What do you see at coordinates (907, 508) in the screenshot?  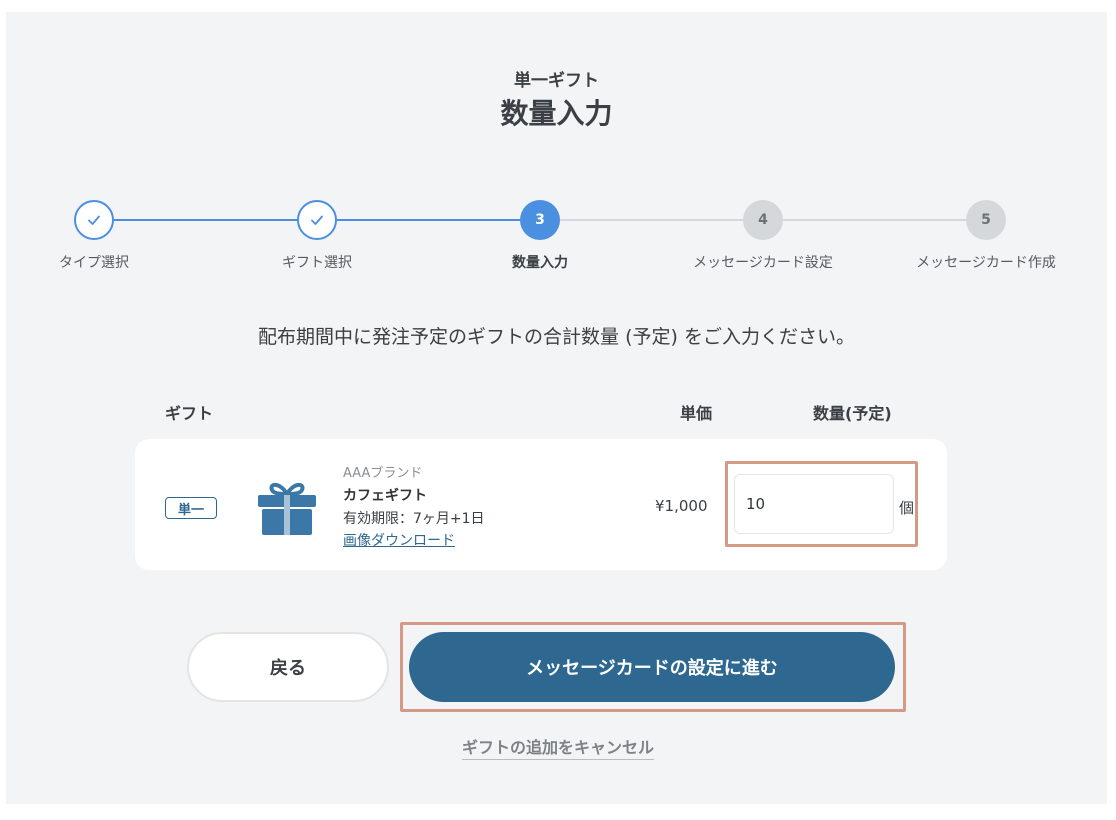 I see `quantity-unit: 個` at bounding box center [907, 508].